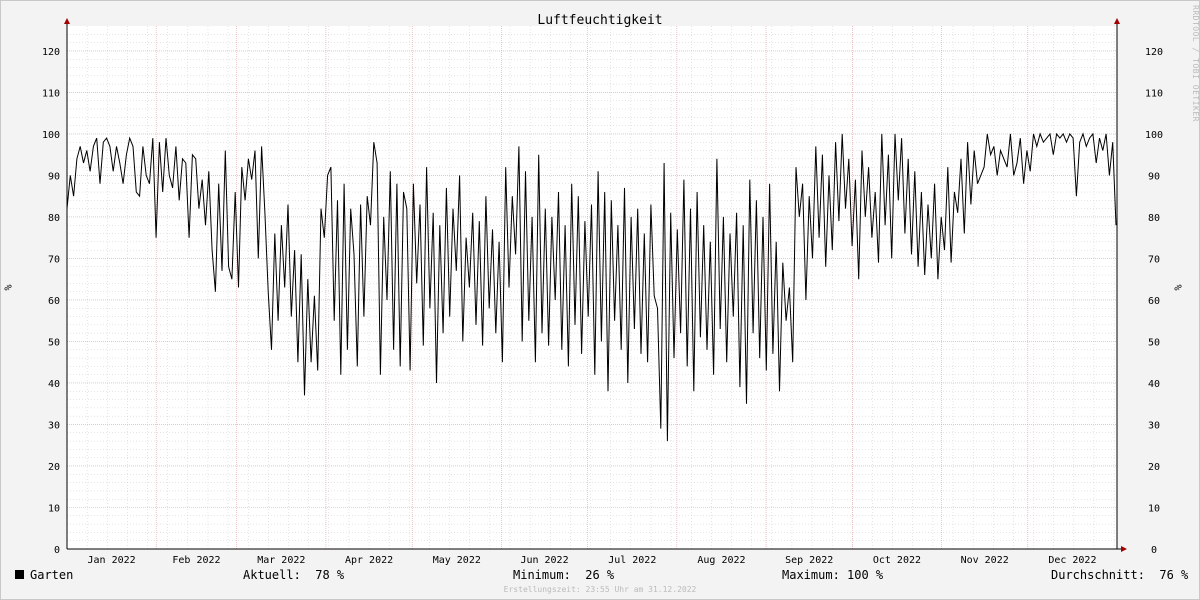  What do you see at coordinates (1154, 550) in the screenshot?
I see `y-tick-label-right: 0` at bounding box center [1154, 550].